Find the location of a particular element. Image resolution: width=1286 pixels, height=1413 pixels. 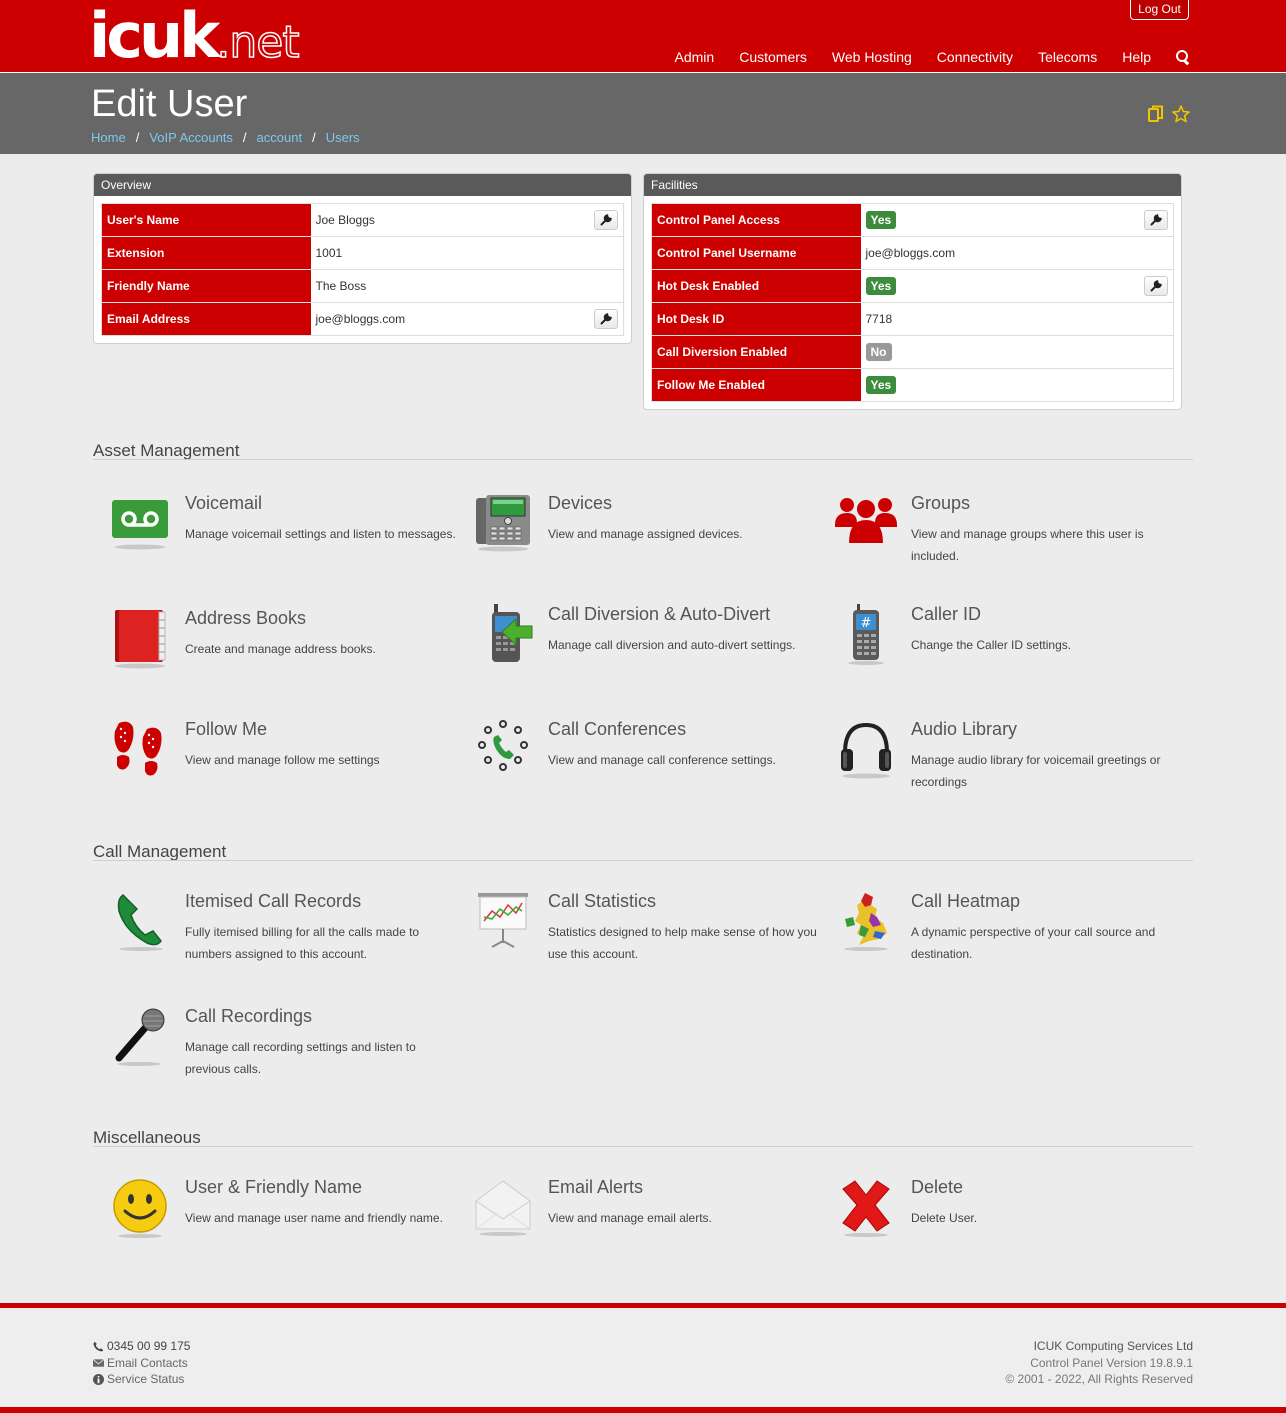

title-actions is located at coordinates (1169, 114).